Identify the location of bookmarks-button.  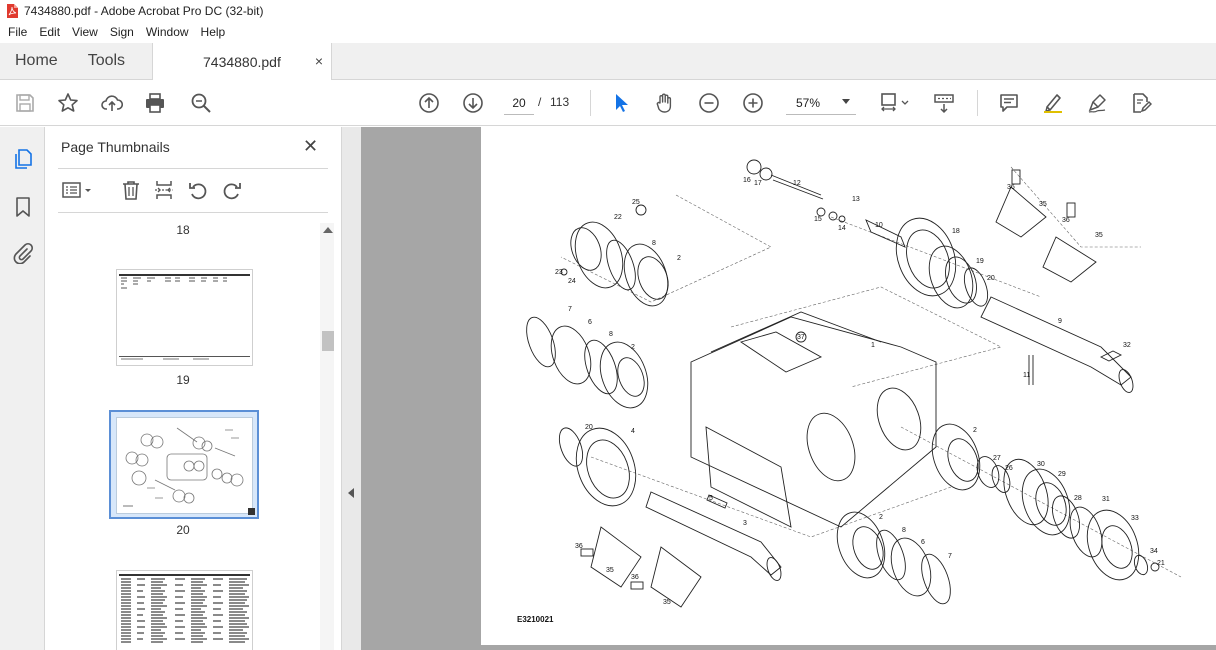
(23, 207).